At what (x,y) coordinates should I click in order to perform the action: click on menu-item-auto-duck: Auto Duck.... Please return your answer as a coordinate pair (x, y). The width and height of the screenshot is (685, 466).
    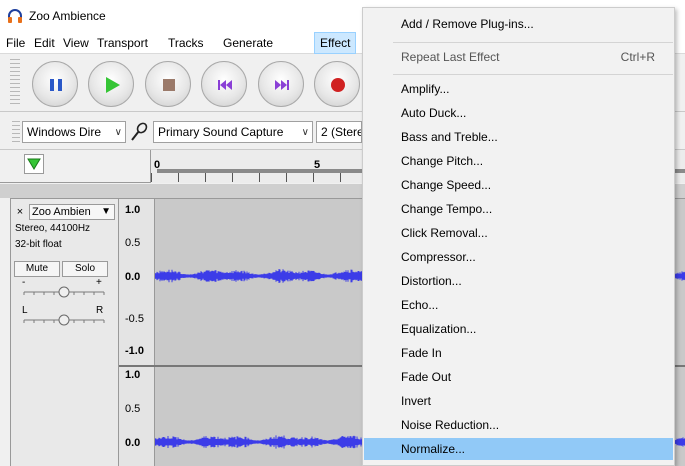
    Looking at the image, I should click on (518, 113).